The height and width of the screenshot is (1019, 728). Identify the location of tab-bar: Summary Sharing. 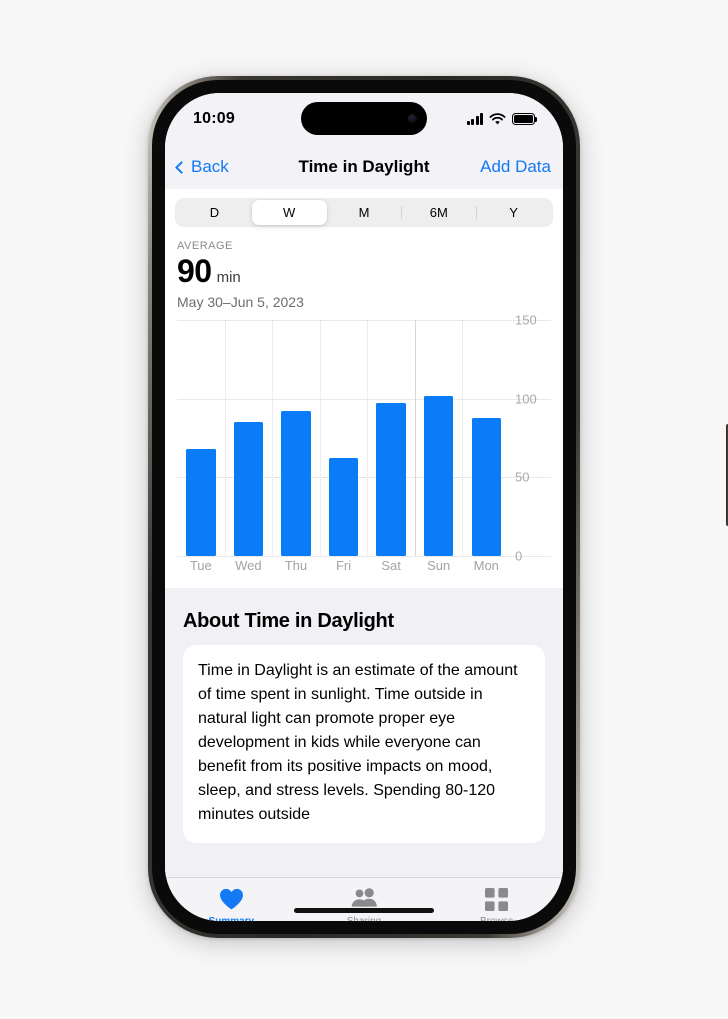
(364, 899).